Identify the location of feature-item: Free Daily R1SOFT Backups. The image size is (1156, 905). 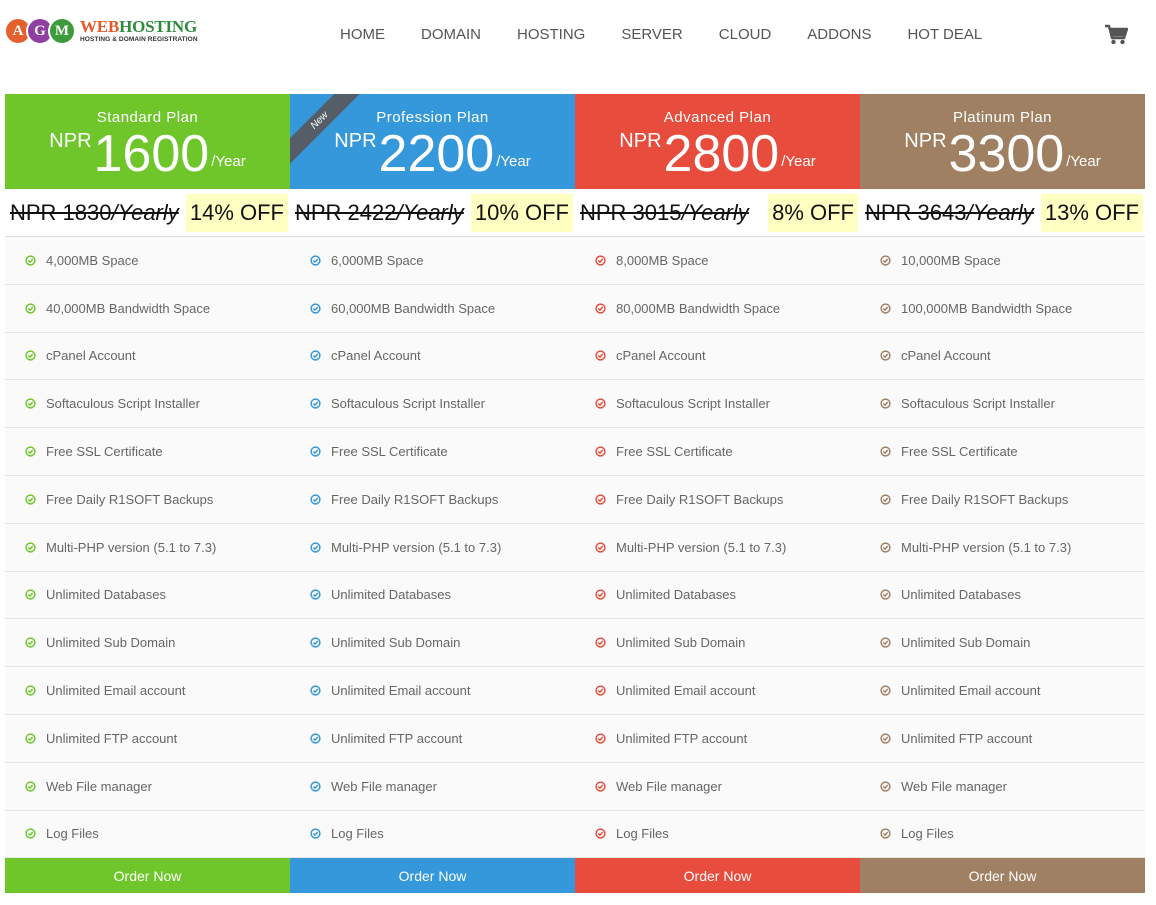
(717, 500).